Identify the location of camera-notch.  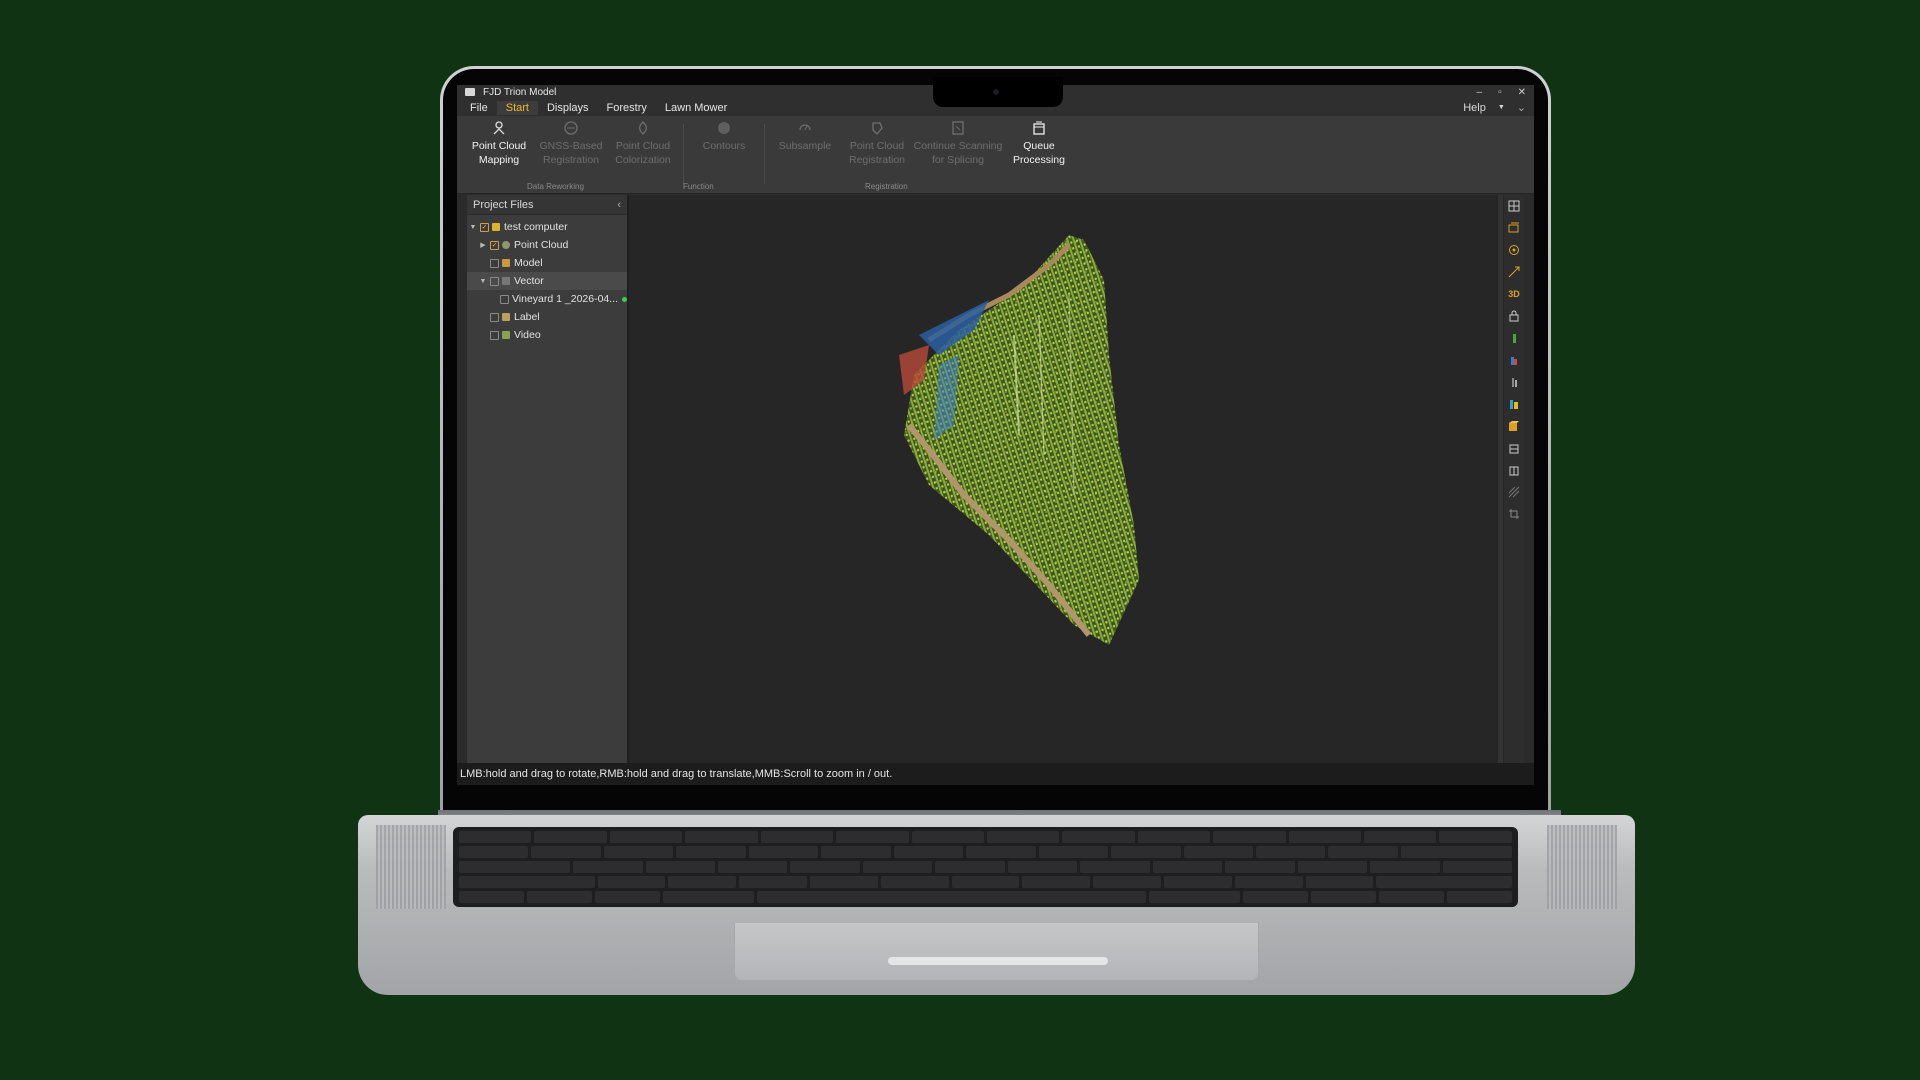
(998, 92).